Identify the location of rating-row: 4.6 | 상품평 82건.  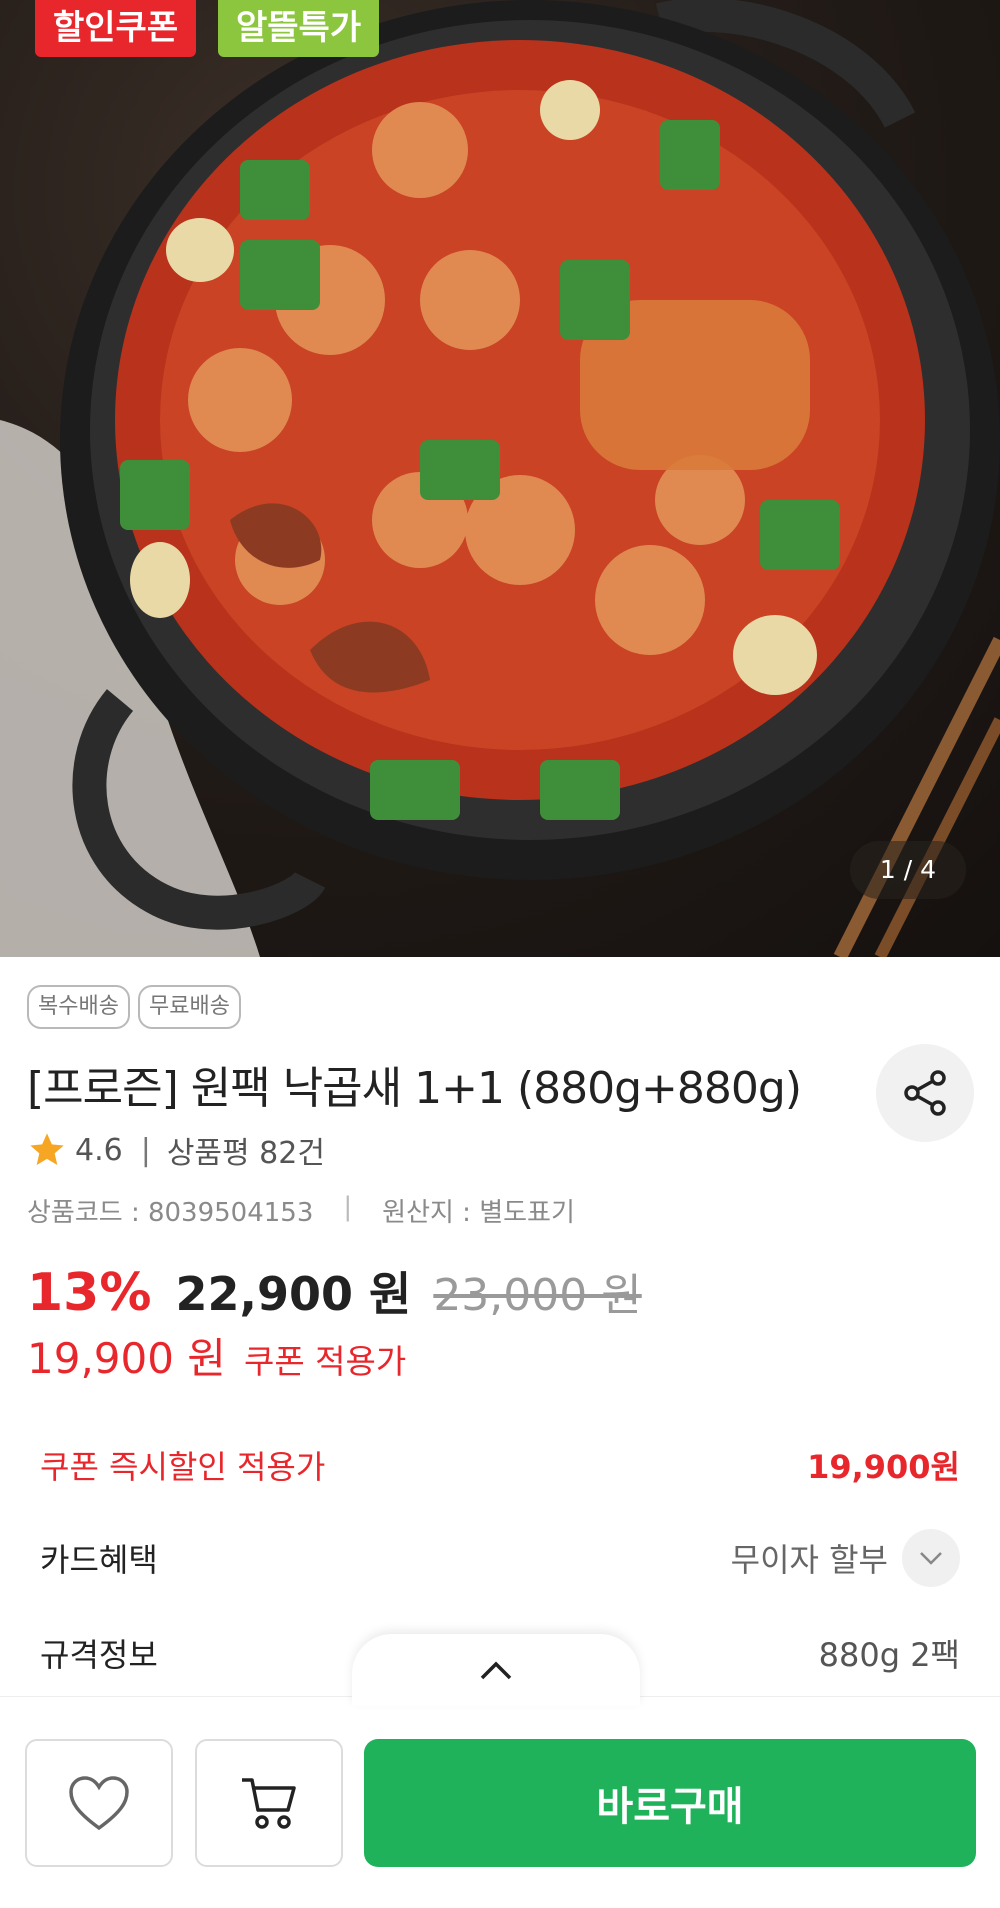
(176, 1150).